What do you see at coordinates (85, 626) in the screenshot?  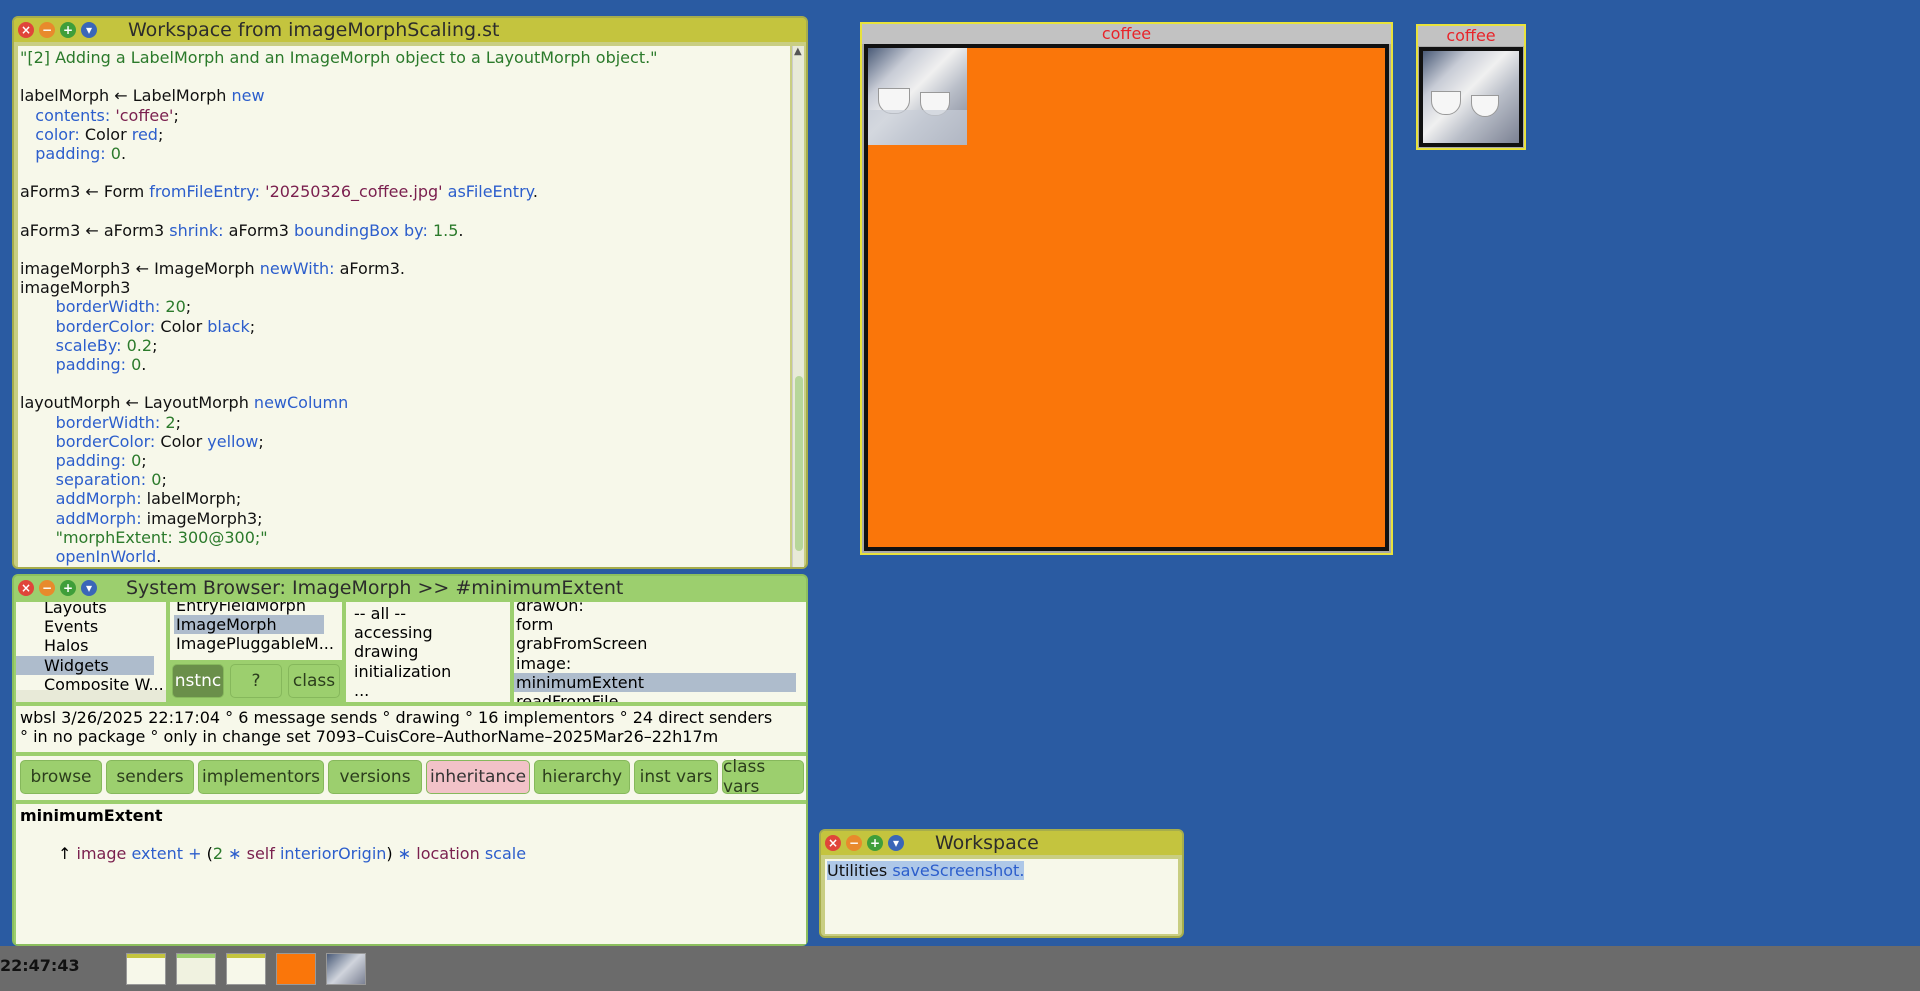 I see `category-item: Events` at bounding box center [85, 626].